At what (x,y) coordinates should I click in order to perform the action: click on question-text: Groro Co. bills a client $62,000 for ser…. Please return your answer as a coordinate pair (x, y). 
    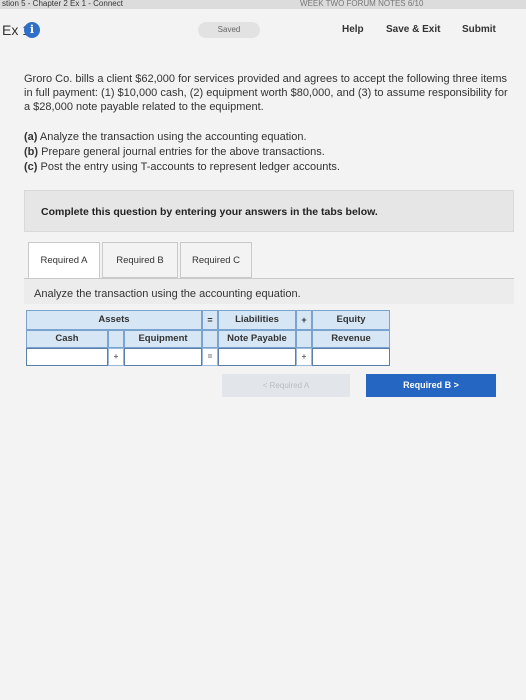
    Looking at the image, I should click on (266, 93).